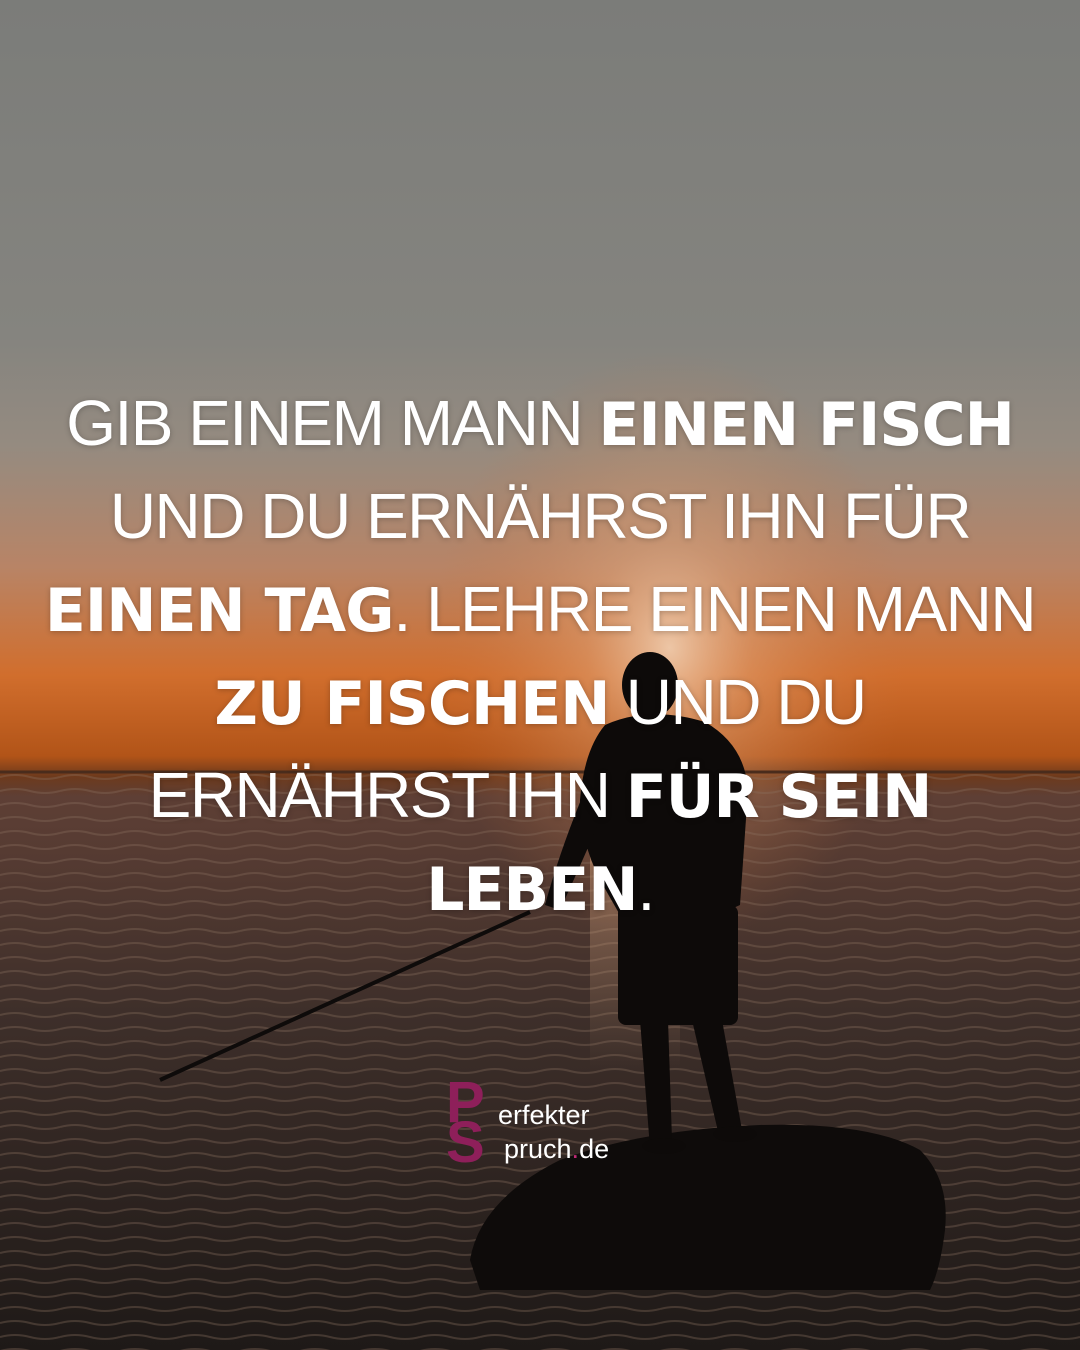 Image resolution: width=1080 pixels, height=1350 pixels. Describe the element at coordinates (544, 1115) in the screenshot. I see `logo-line-1: erfekter` at that location.